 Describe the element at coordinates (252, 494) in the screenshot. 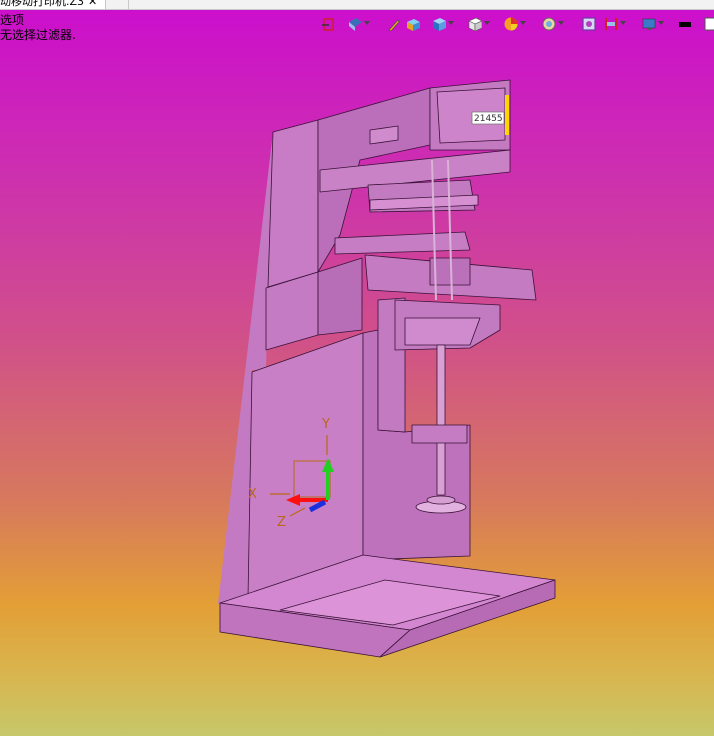

I see `axis-x-label: X` at that location.